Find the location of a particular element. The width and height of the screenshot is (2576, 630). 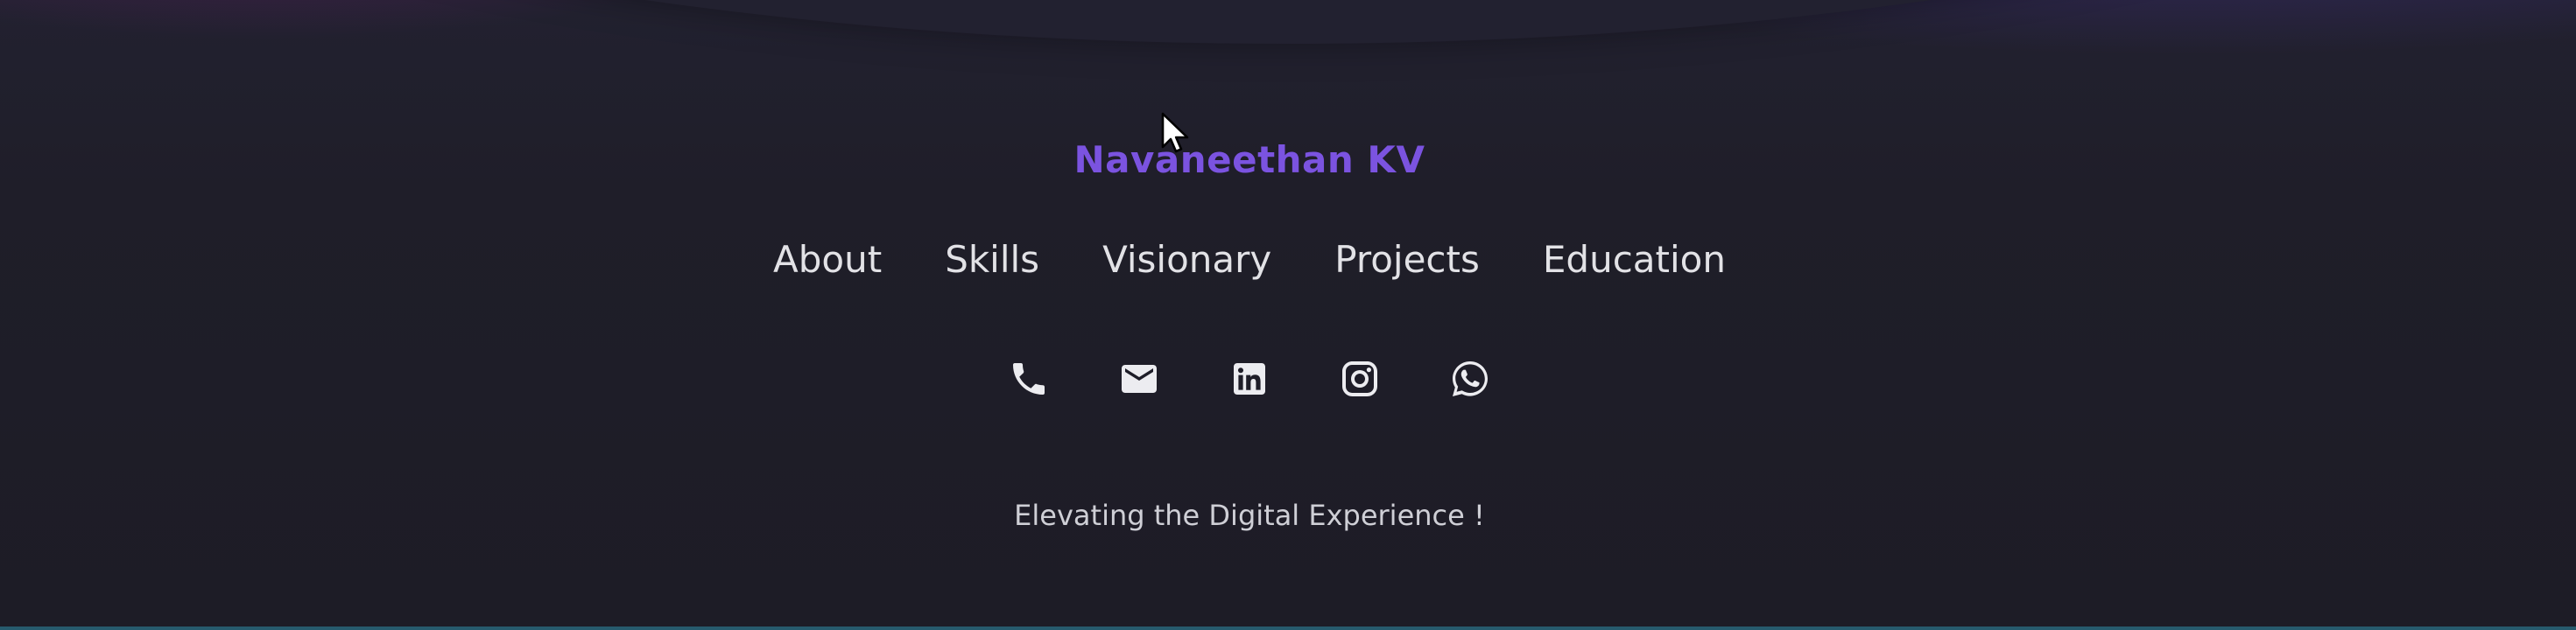

instagram-icon is located at coordinates (1359, 378).